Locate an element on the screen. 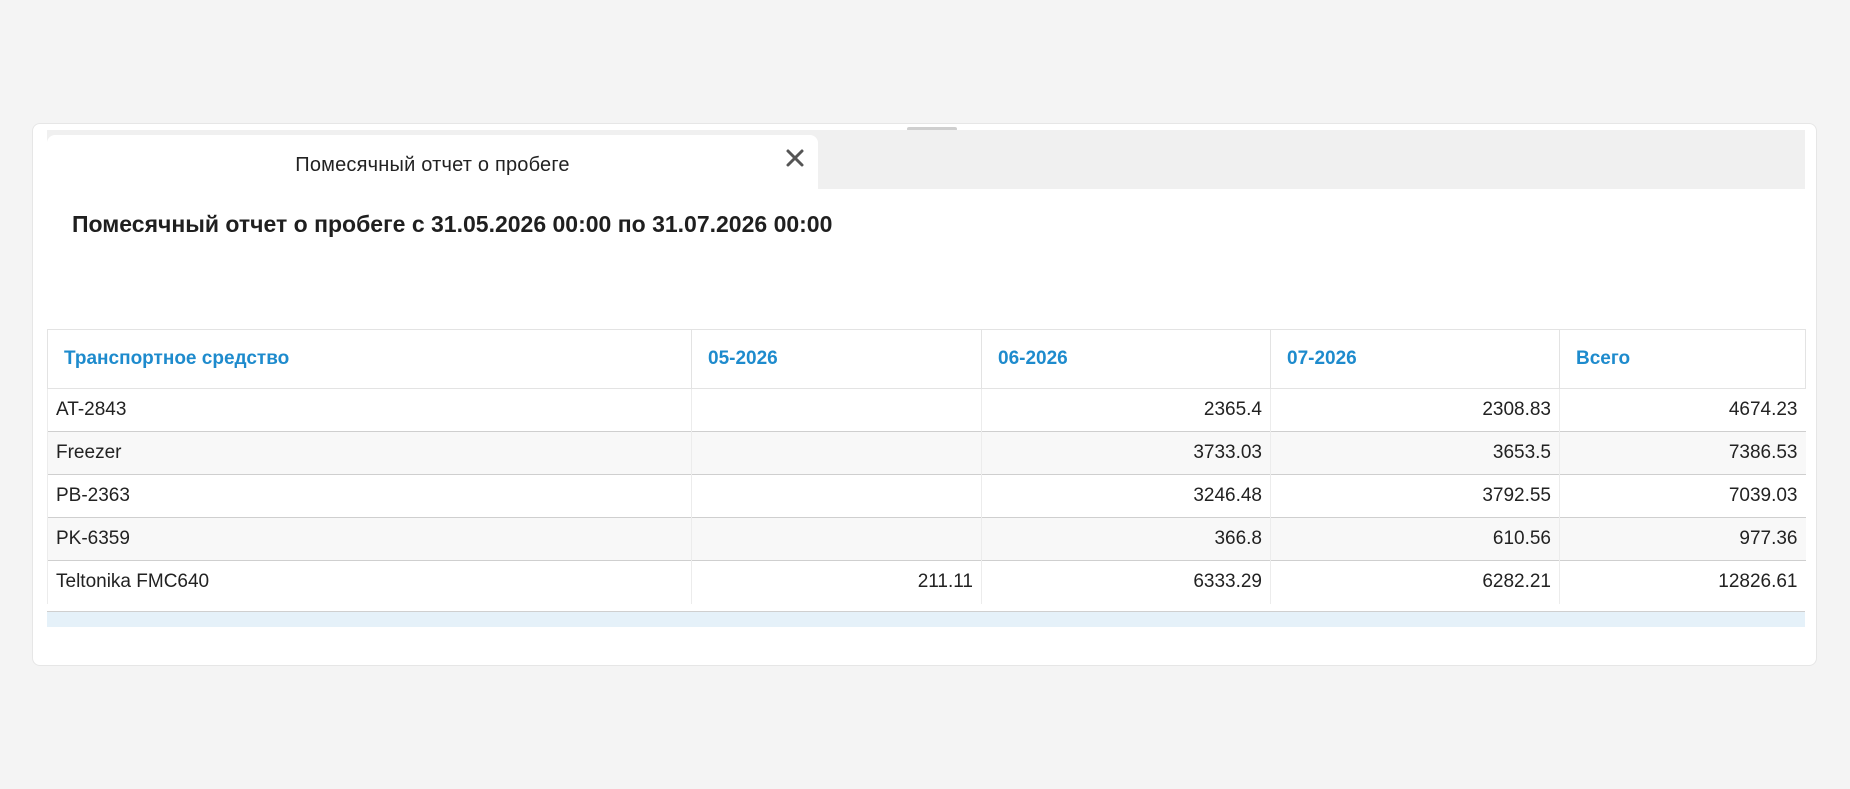  table-row: AT-2843 2365.4 2308.83 4674.23 is located at coordinates (926, 410).